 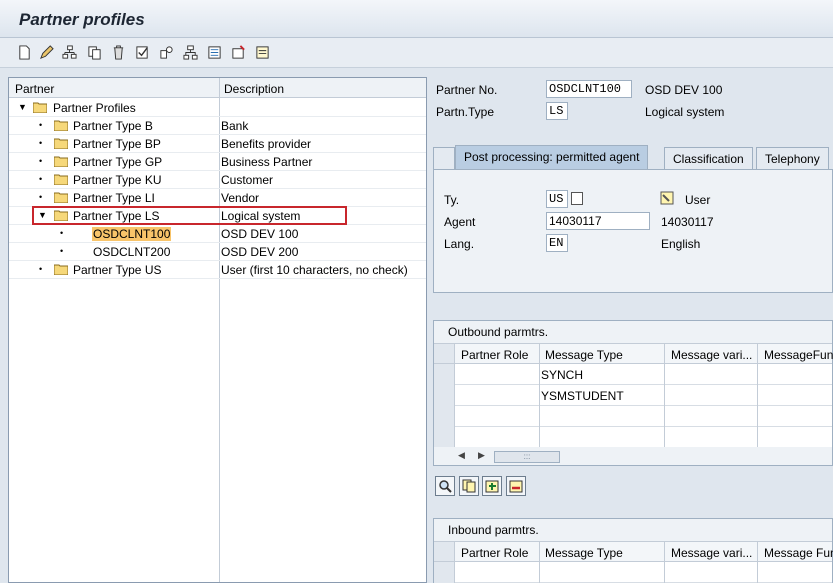 I want to click on tab-classification: Classification, so click(x=708, y=158).